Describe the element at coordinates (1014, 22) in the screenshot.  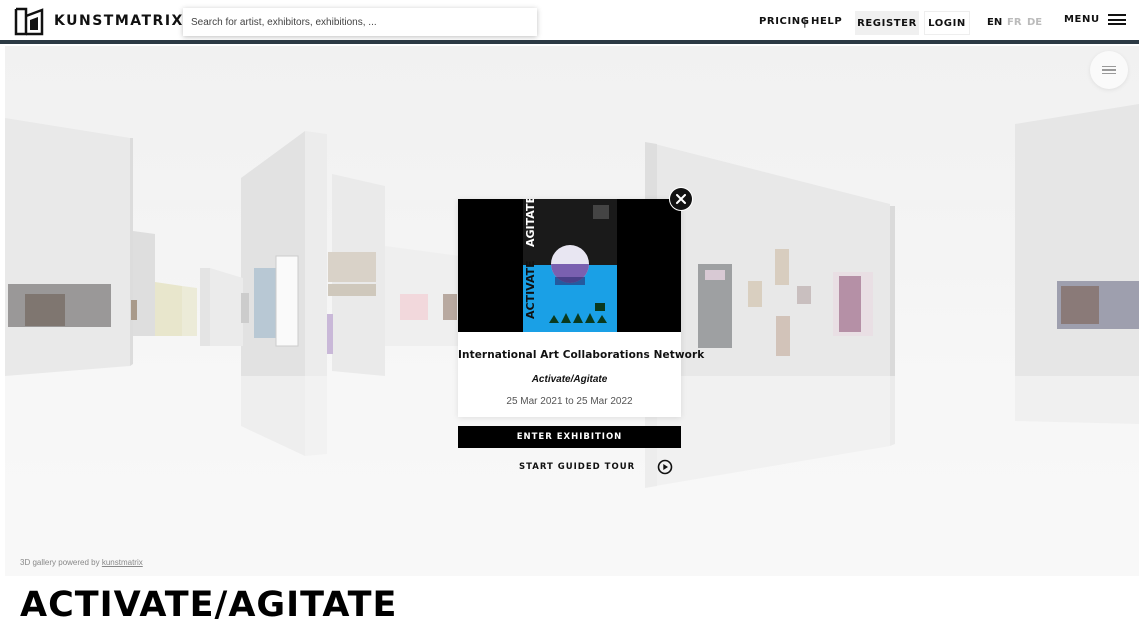
I see `language-fr: FR` at that location.